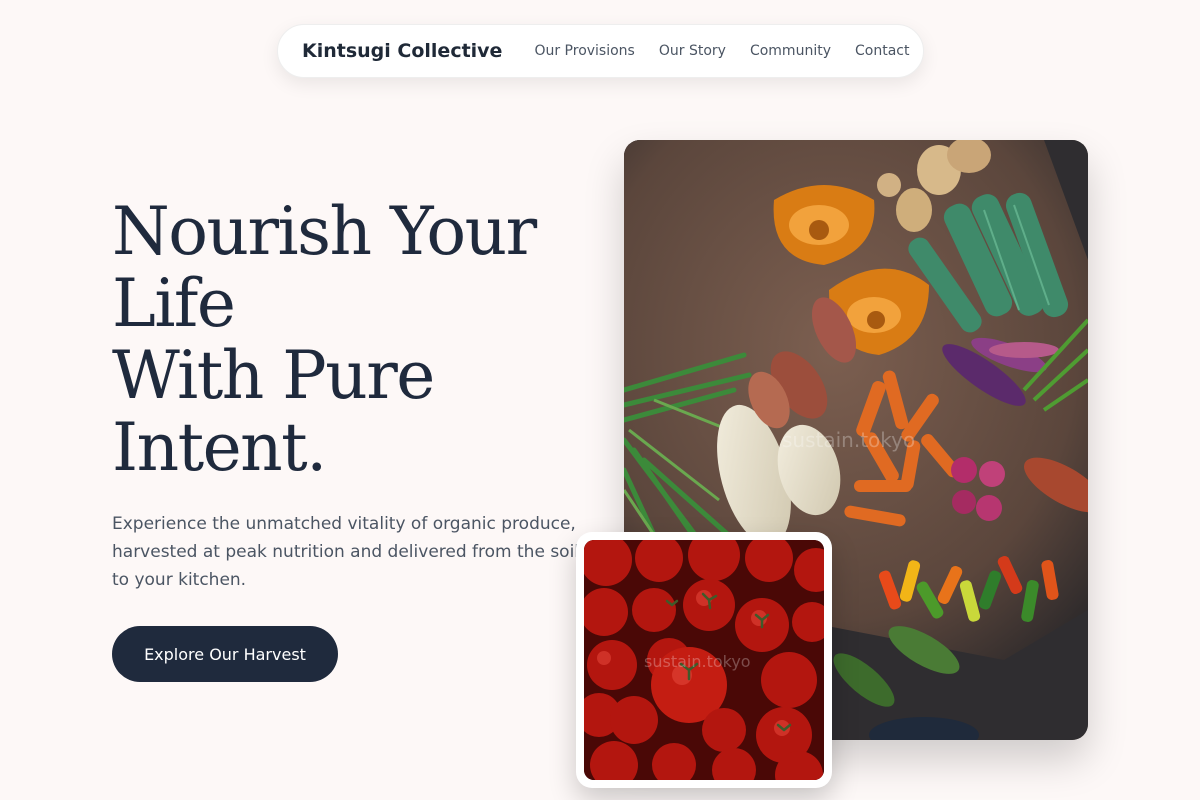 Image resolution: width=1200 pixels, height=800 pixels. I want to click on nav-link-provisions: Our Provisions, so click(584, 51).